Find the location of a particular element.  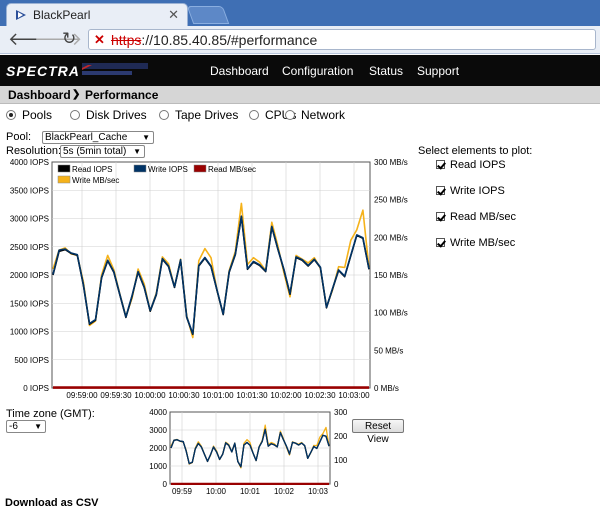

resolution-label: Resolution: is located at coordinates (34, 151).